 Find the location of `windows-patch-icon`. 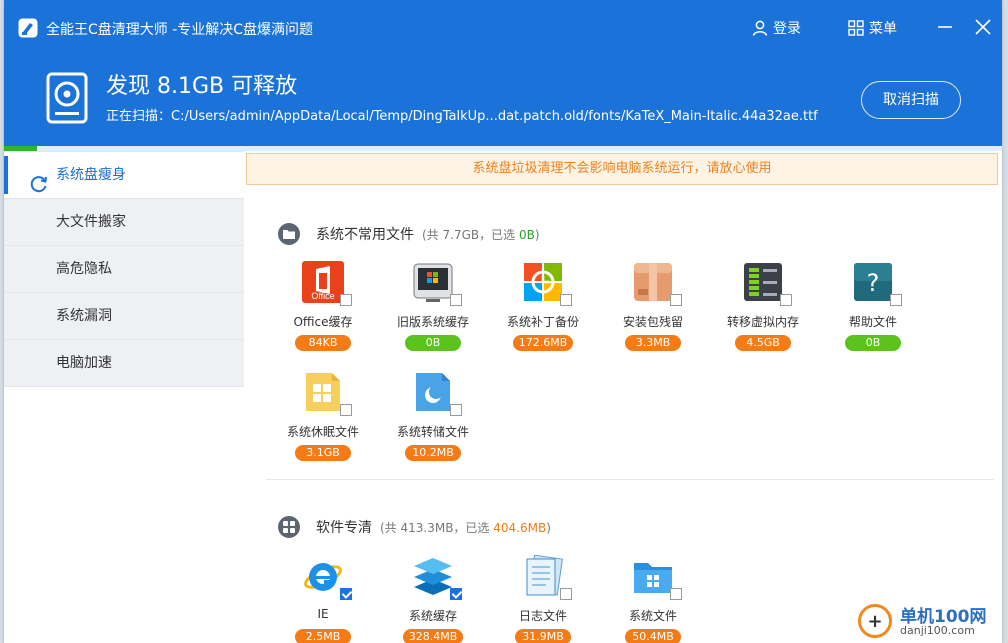

windows-patch-icon is located at coordinates (547, 283).